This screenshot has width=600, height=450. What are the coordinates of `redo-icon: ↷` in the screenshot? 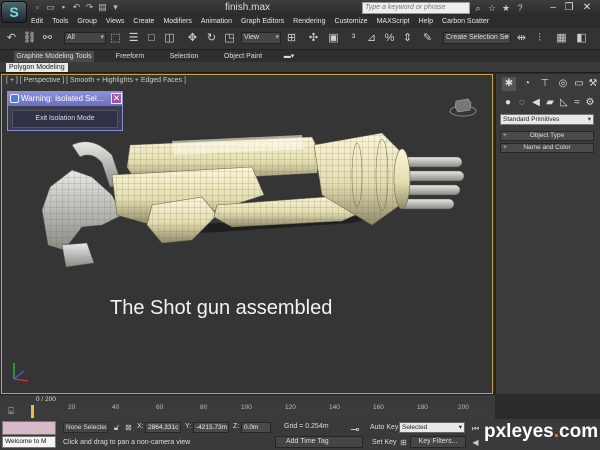 It's located at (89, 7).